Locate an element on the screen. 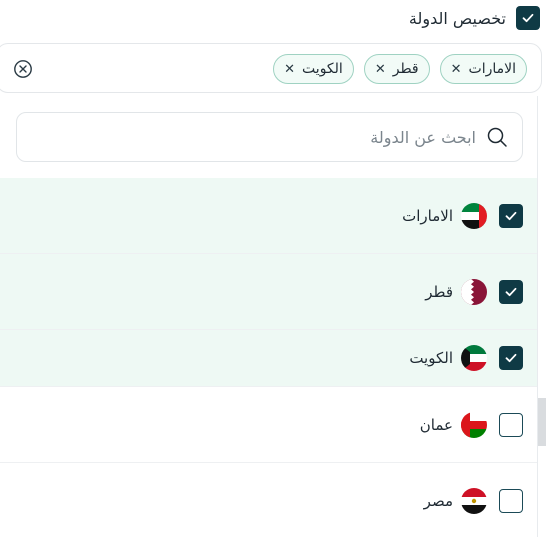 The image size is (546, 537). customize-country-checkbox is located at coordinates (528, 18).